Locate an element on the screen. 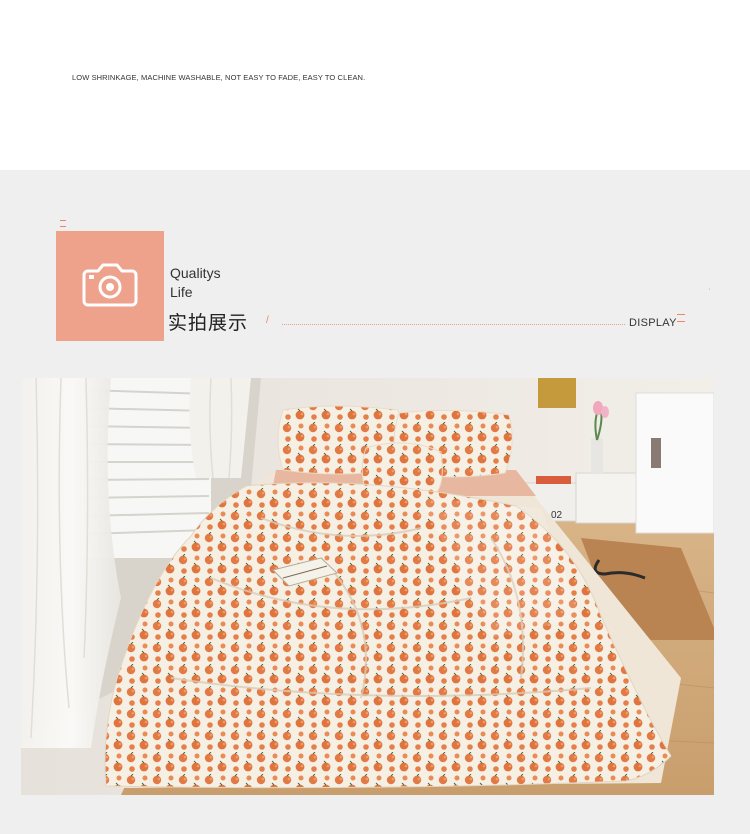 Image resolution: width=750 pixels, height=834 pixels. title-en-line1: Qualitys is located at coordinates (195, 273).